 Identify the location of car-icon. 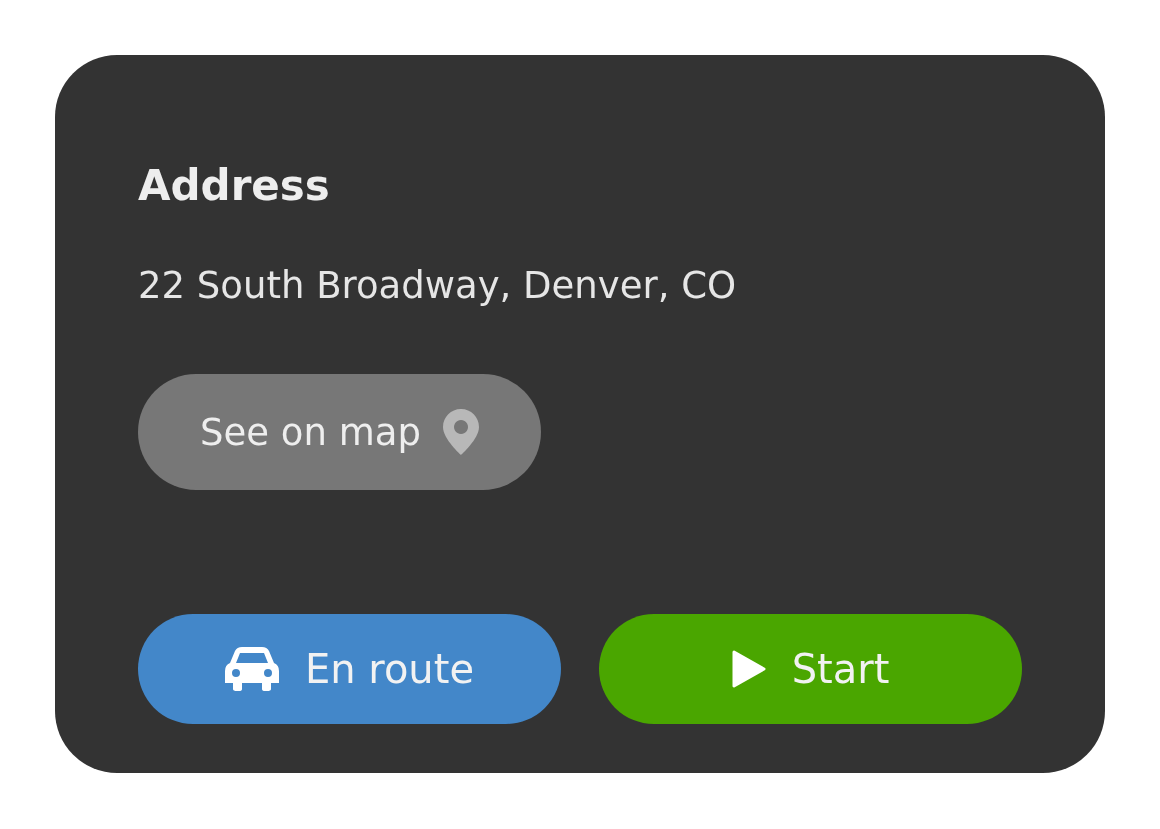
(252, 669).